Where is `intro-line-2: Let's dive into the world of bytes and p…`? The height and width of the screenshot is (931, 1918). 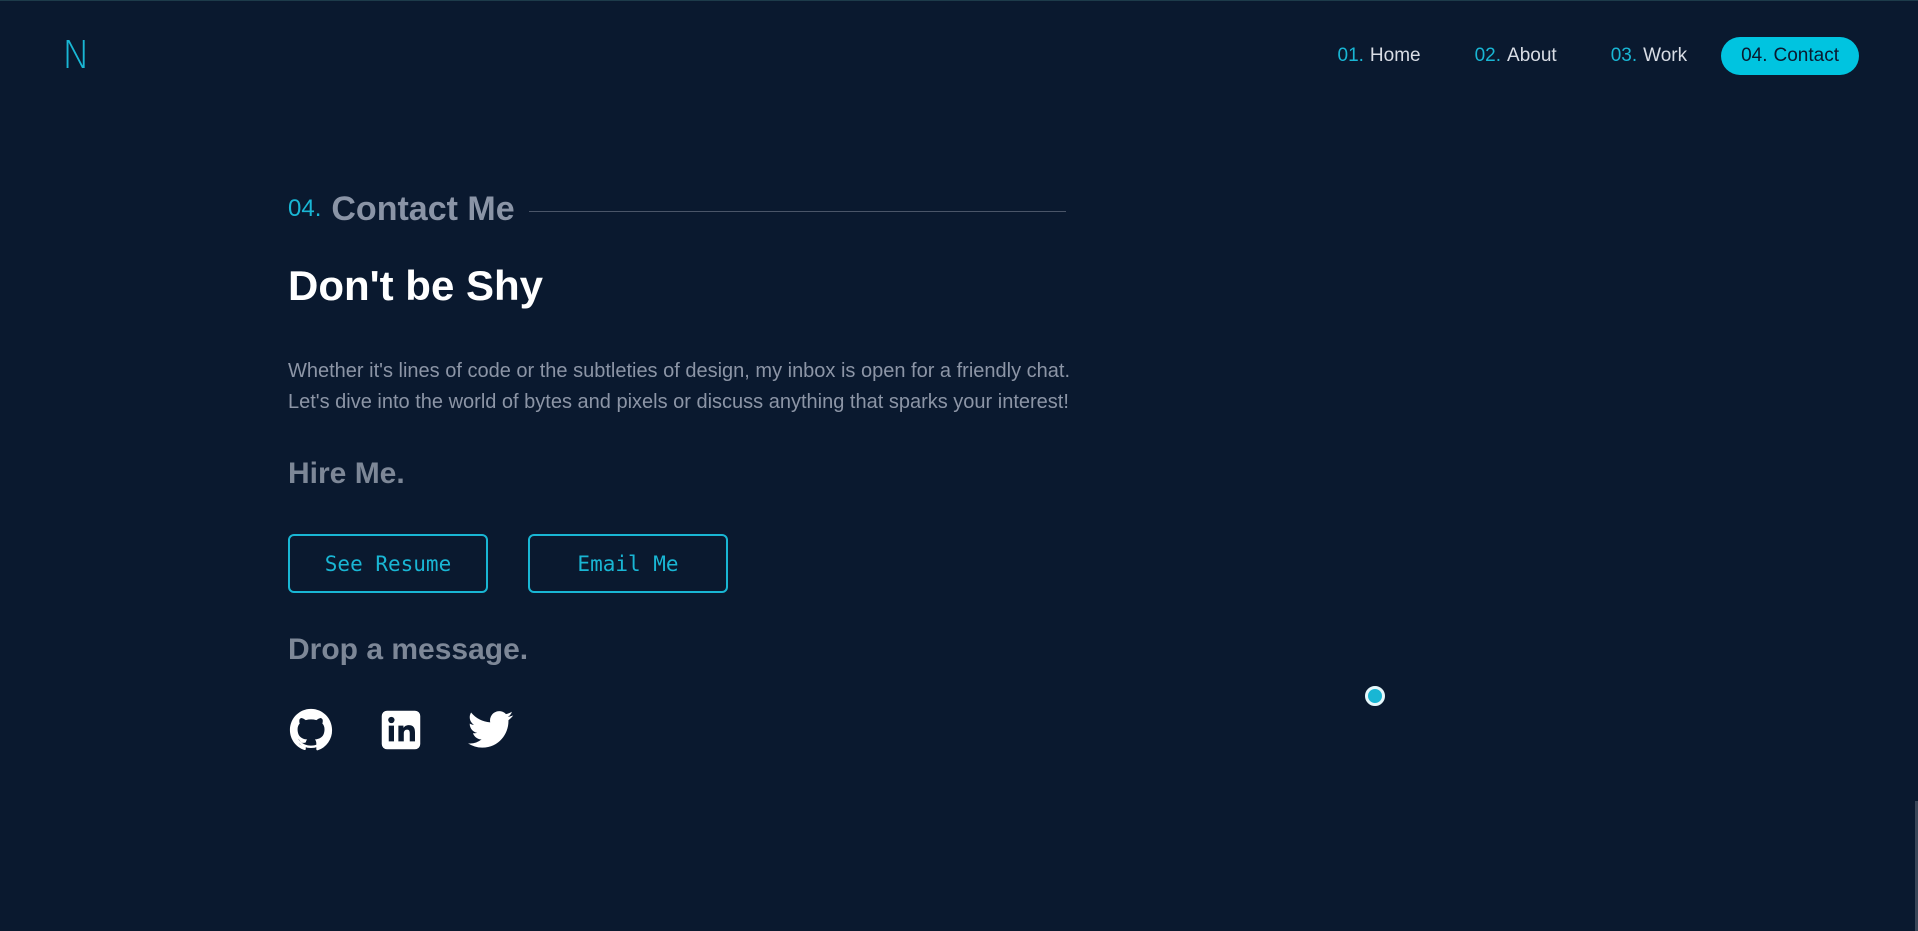 intro-line-2: Let's dive into the world of bytes and p… is located at coordinates (678, 402).